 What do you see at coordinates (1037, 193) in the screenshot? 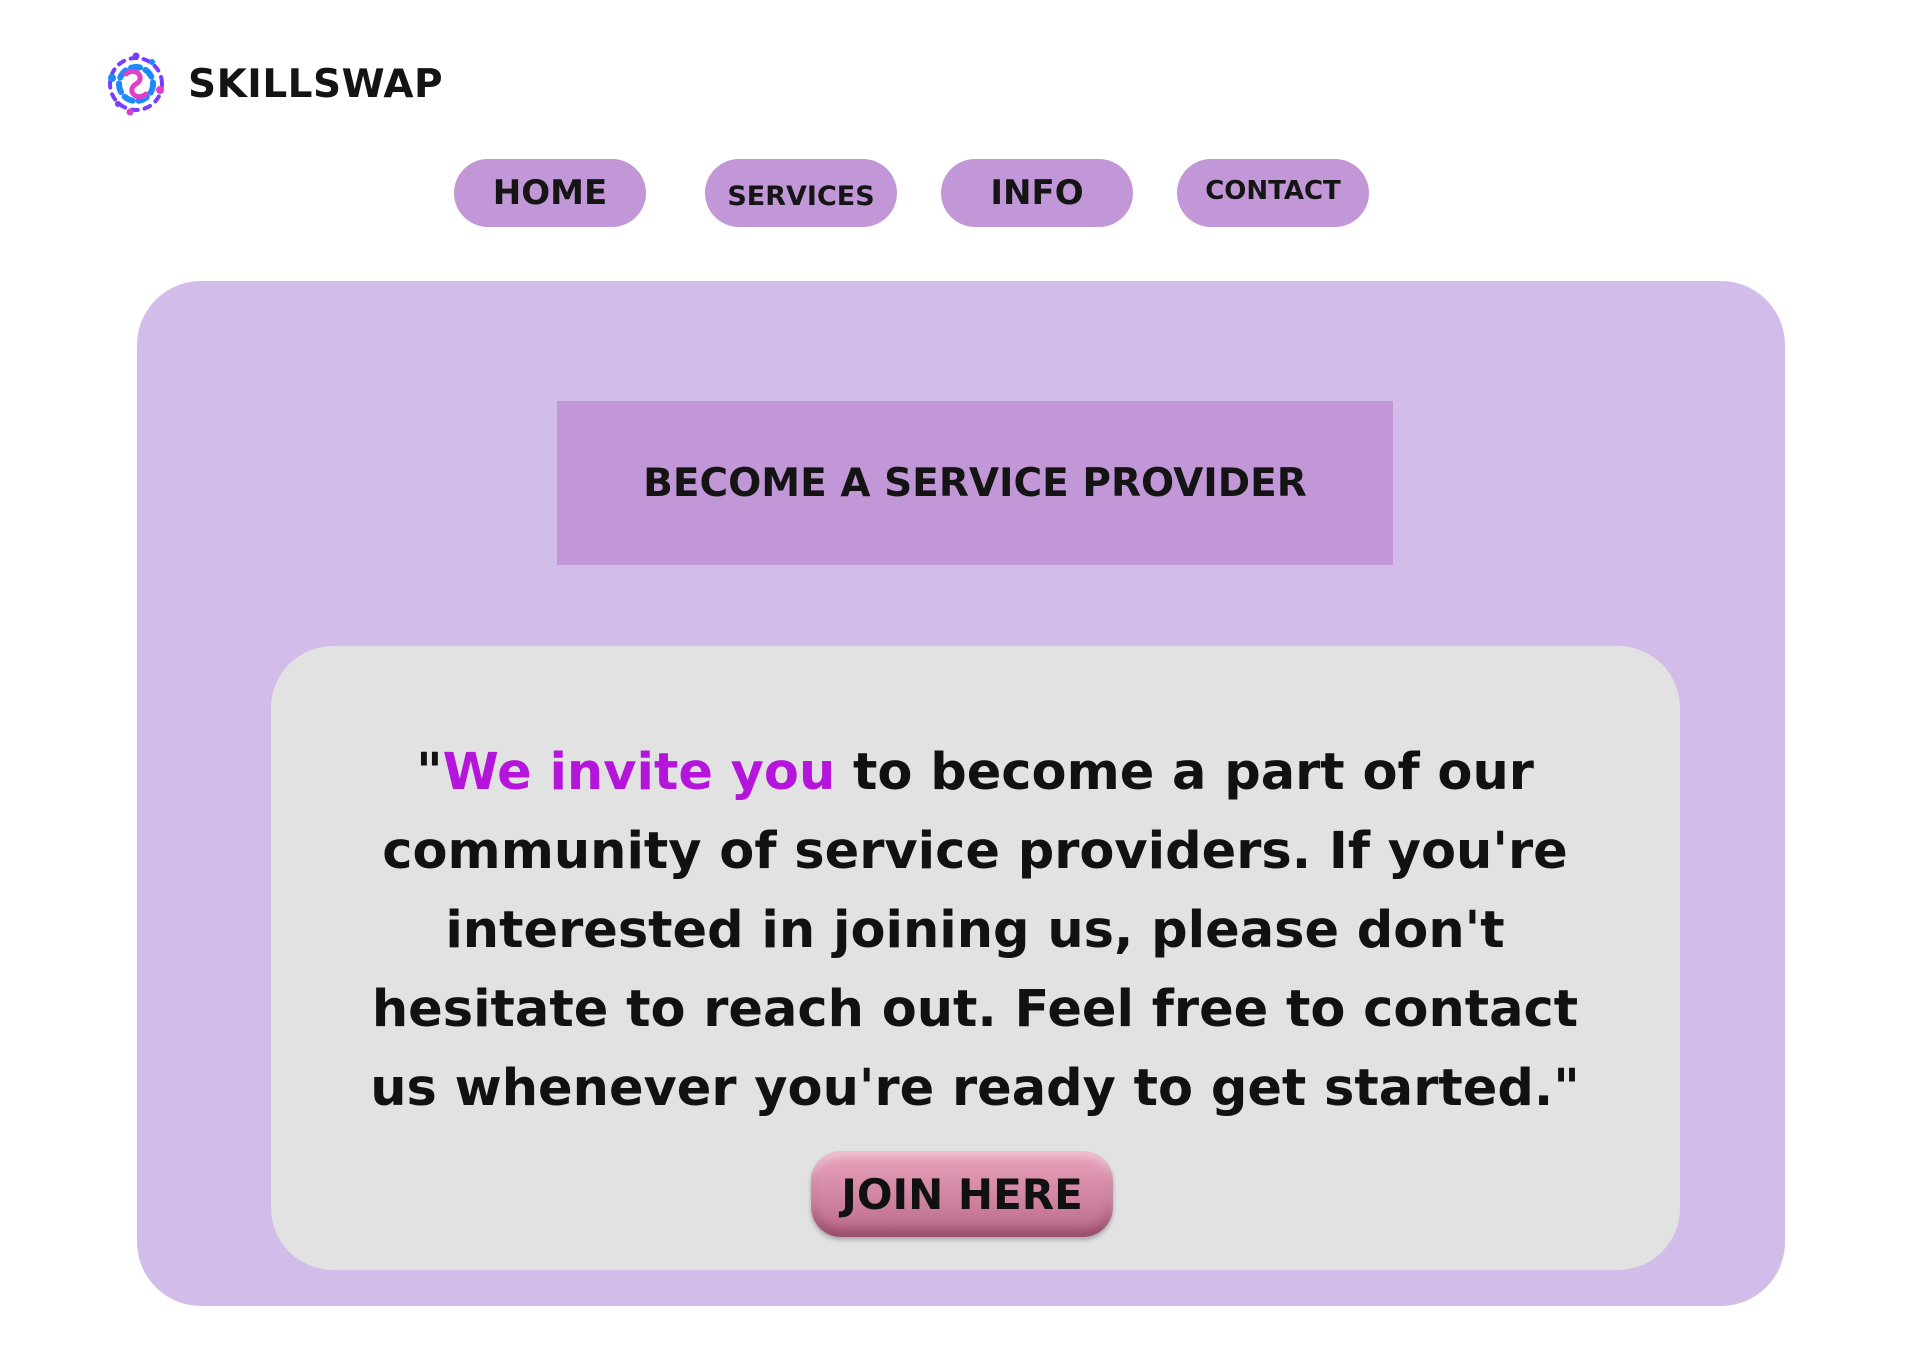
I see `nav-info-button: INFO` at bounding box center [1037, 193].